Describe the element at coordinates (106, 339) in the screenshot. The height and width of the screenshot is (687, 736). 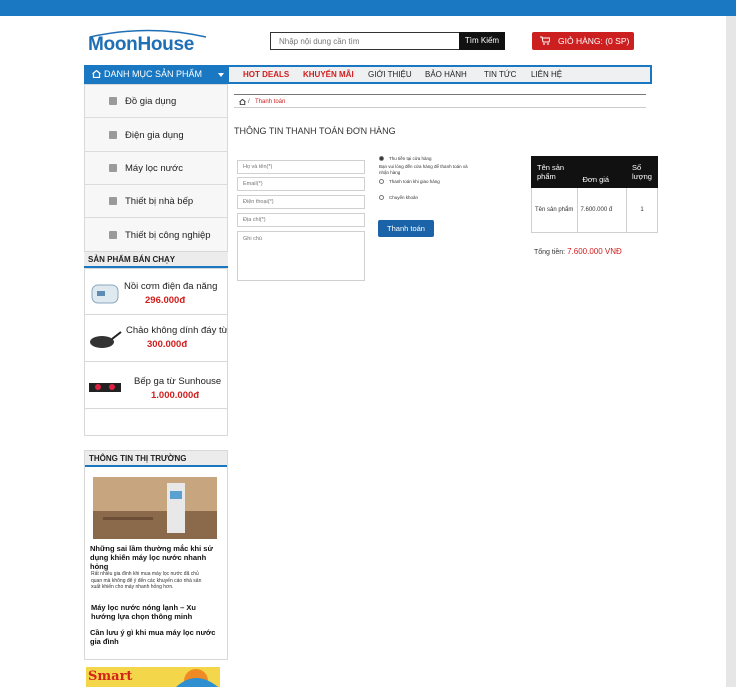
I see `pan-image` at that location.